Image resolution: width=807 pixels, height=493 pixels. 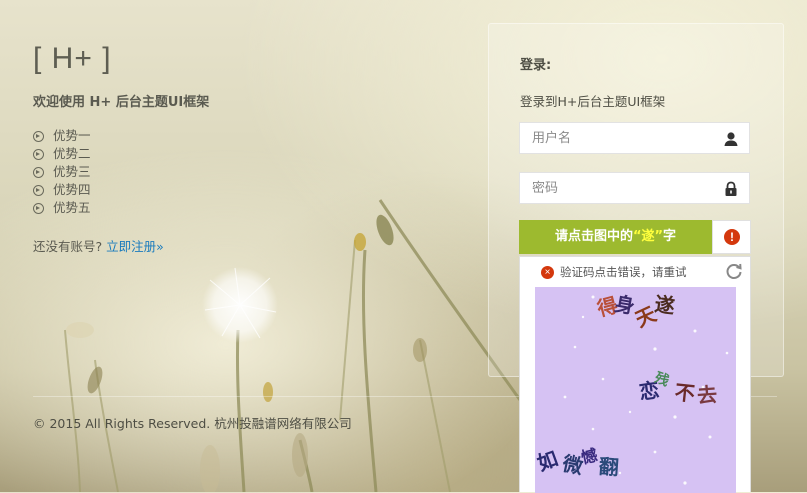 I want to click on captcha-prompt: 请点击图中的“遂”字, so click(x=615, y=237).